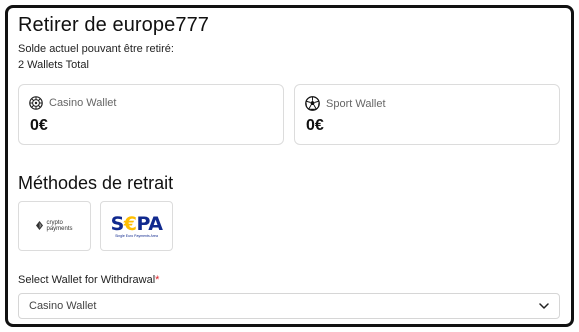 This screenshot has width=579, height=332. Describe the element at coordinates (130, 223) in the screenshot. I see `sepa-logo-euro: €` at that location.